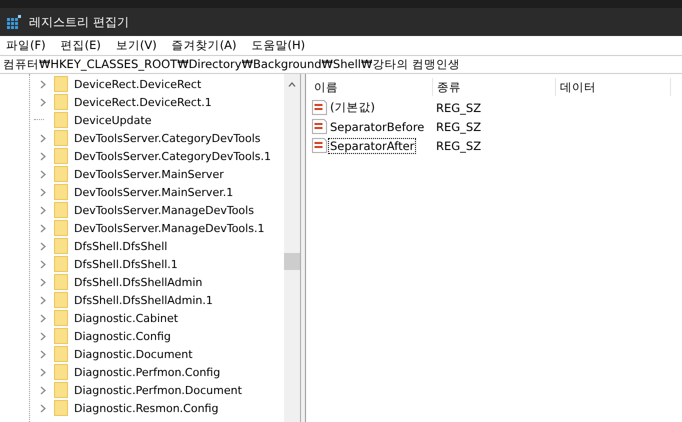 This screenshot has width=682, height=422. I want to click on address-bar: 컴퓨터₩HKEY_CLASSES_ROOT₩Directory₩Background₩Shell₩강타의 컴맹인생, so click(341, 64).